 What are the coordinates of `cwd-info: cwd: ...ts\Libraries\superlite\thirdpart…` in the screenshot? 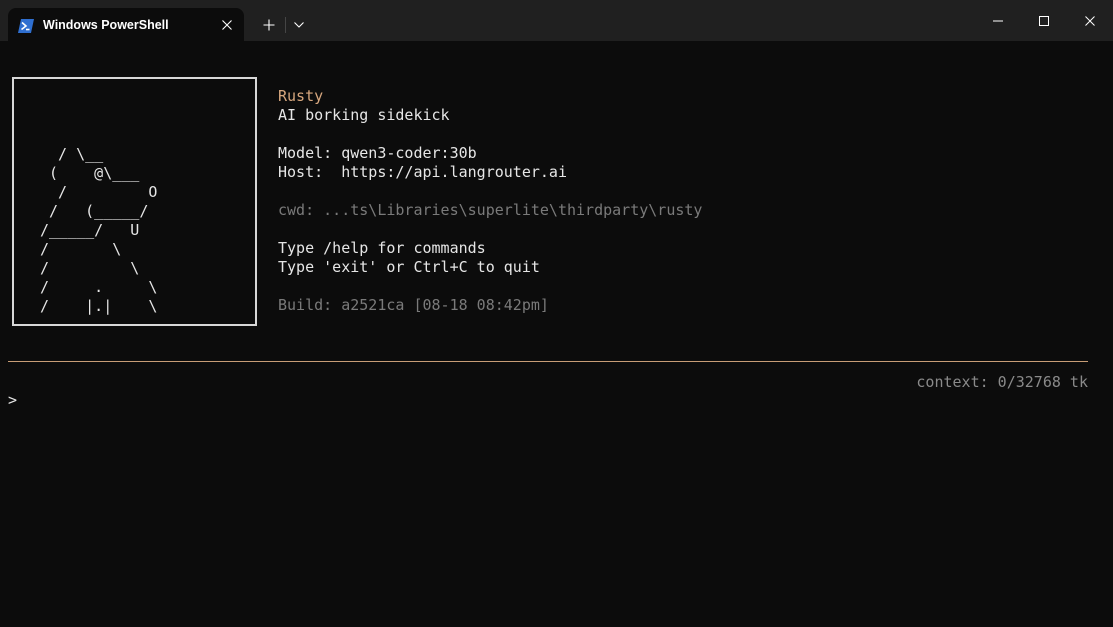 It's located at (490, 210).